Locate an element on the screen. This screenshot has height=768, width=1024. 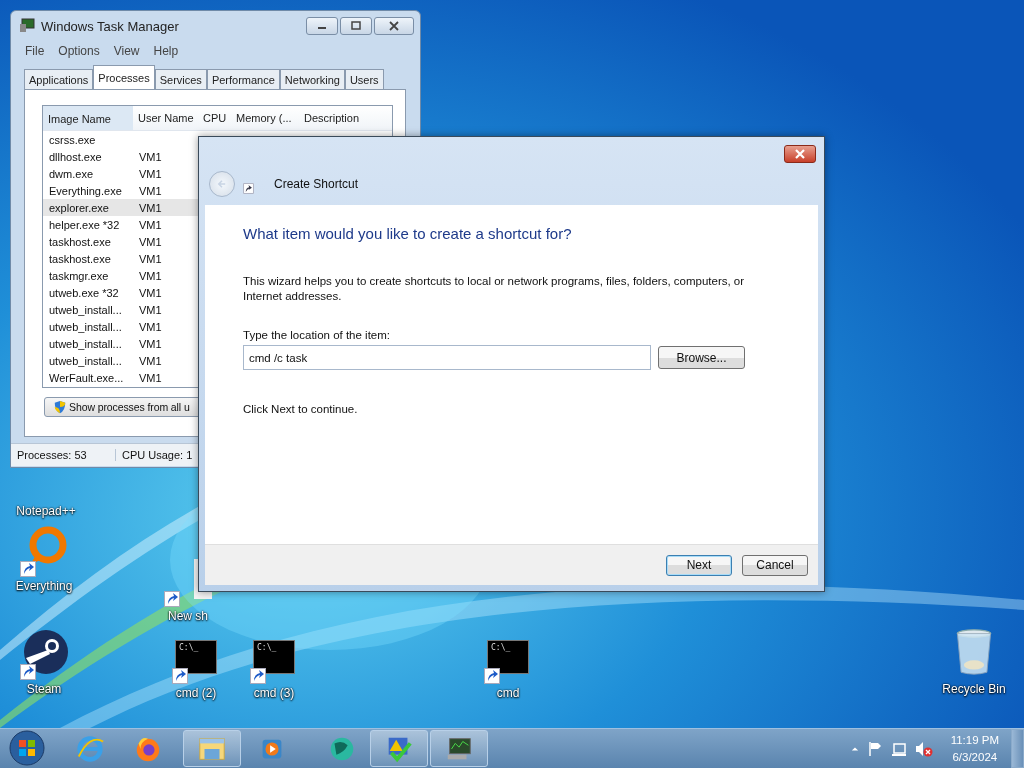
tab: Processes is located at coordinates (124, 77).